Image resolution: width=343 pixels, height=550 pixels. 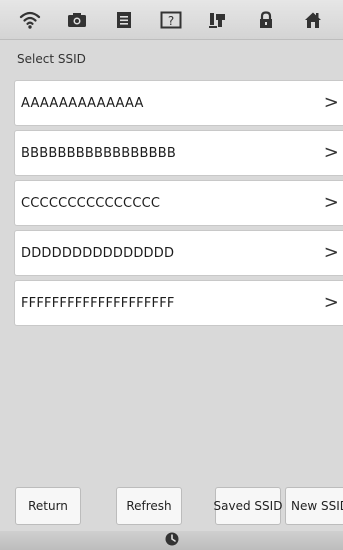 What do you see at coordinates (77, 20) in the screenshot?
I see `camera-icon` at bounding box center [77, 20].